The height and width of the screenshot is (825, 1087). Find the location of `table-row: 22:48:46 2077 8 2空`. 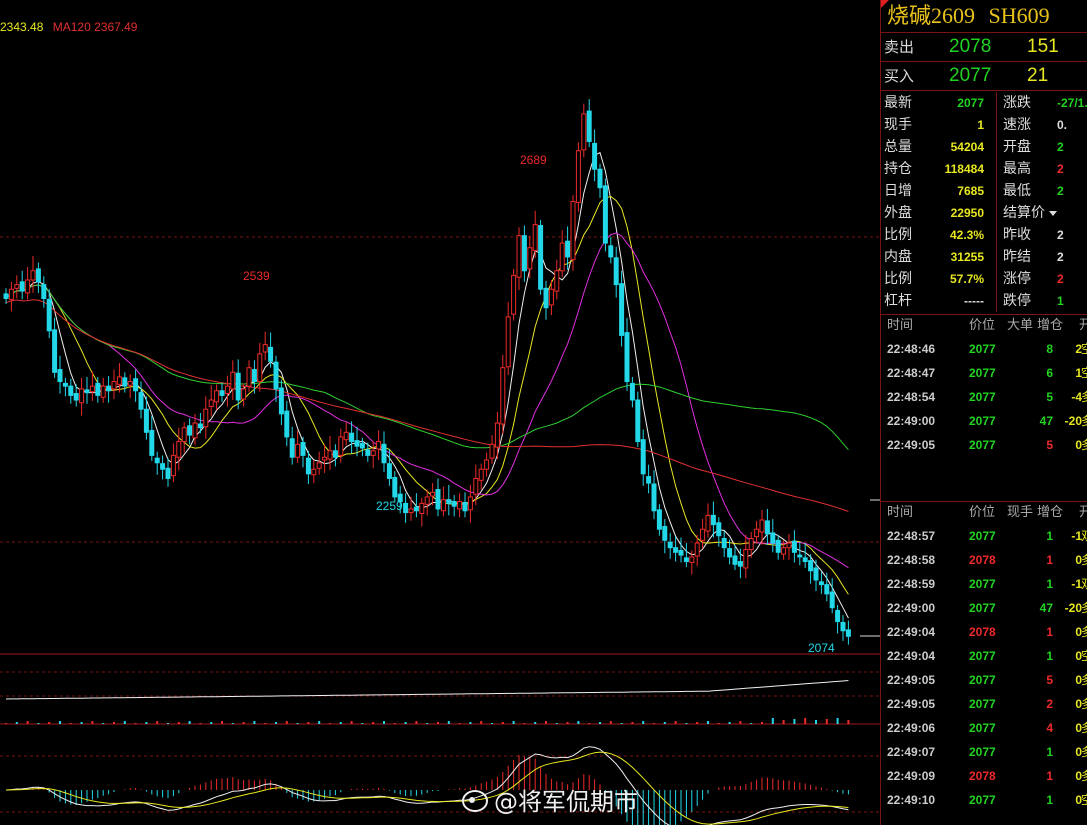

table-row: 22:48:46 2077 8 2空 is located at coordinates (984, 349).